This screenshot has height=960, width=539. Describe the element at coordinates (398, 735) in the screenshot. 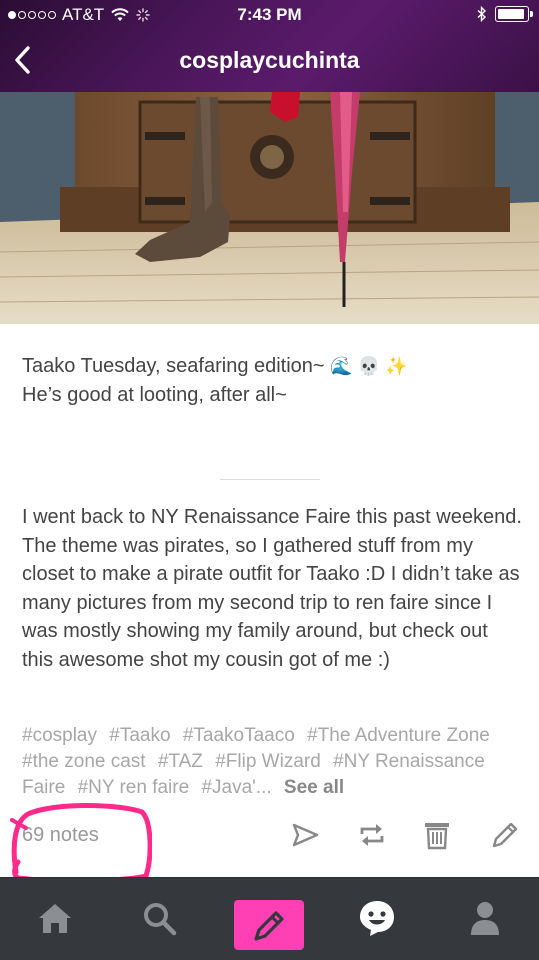

I see `tag-link: #The Adventure Zone` at that location.